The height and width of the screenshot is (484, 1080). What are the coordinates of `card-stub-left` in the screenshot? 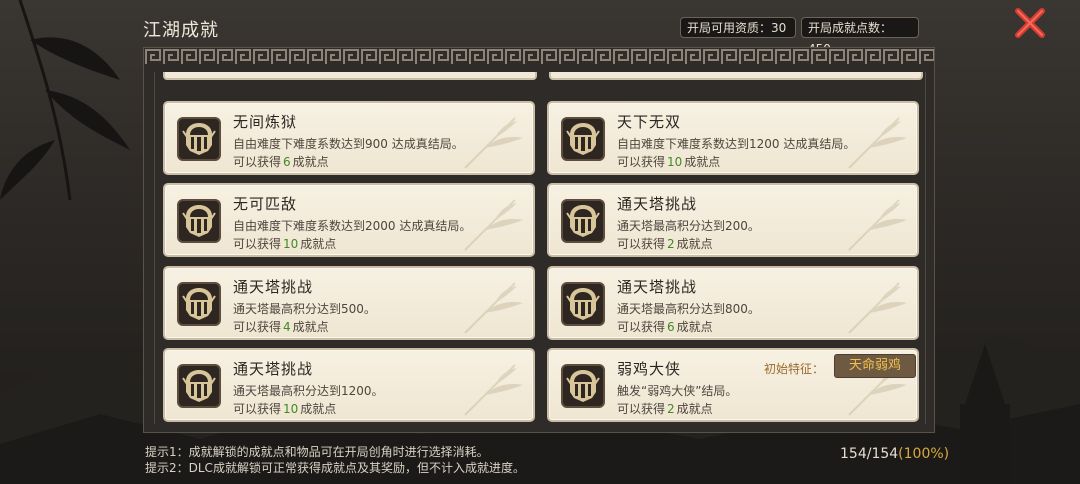 It's located at (350, 76).